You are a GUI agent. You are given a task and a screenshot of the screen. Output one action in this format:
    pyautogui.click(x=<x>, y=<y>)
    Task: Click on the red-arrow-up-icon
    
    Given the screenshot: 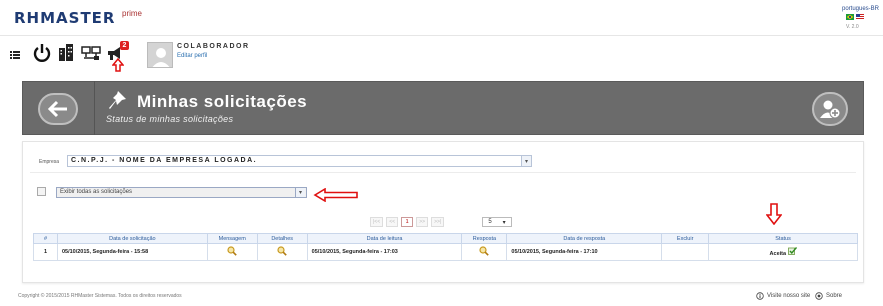 What is the action you would take?
    pyautogui.click(x=118, y=65)
    